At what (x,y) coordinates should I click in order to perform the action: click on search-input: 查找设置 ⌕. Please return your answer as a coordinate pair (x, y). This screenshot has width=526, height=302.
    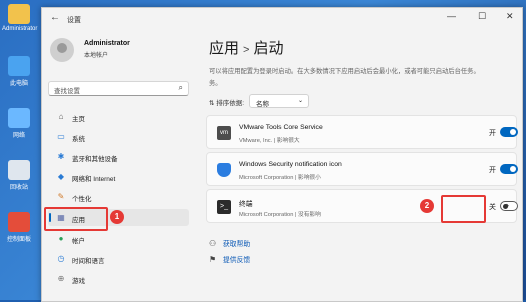
    Looking at the image, I should click on (118, 88).